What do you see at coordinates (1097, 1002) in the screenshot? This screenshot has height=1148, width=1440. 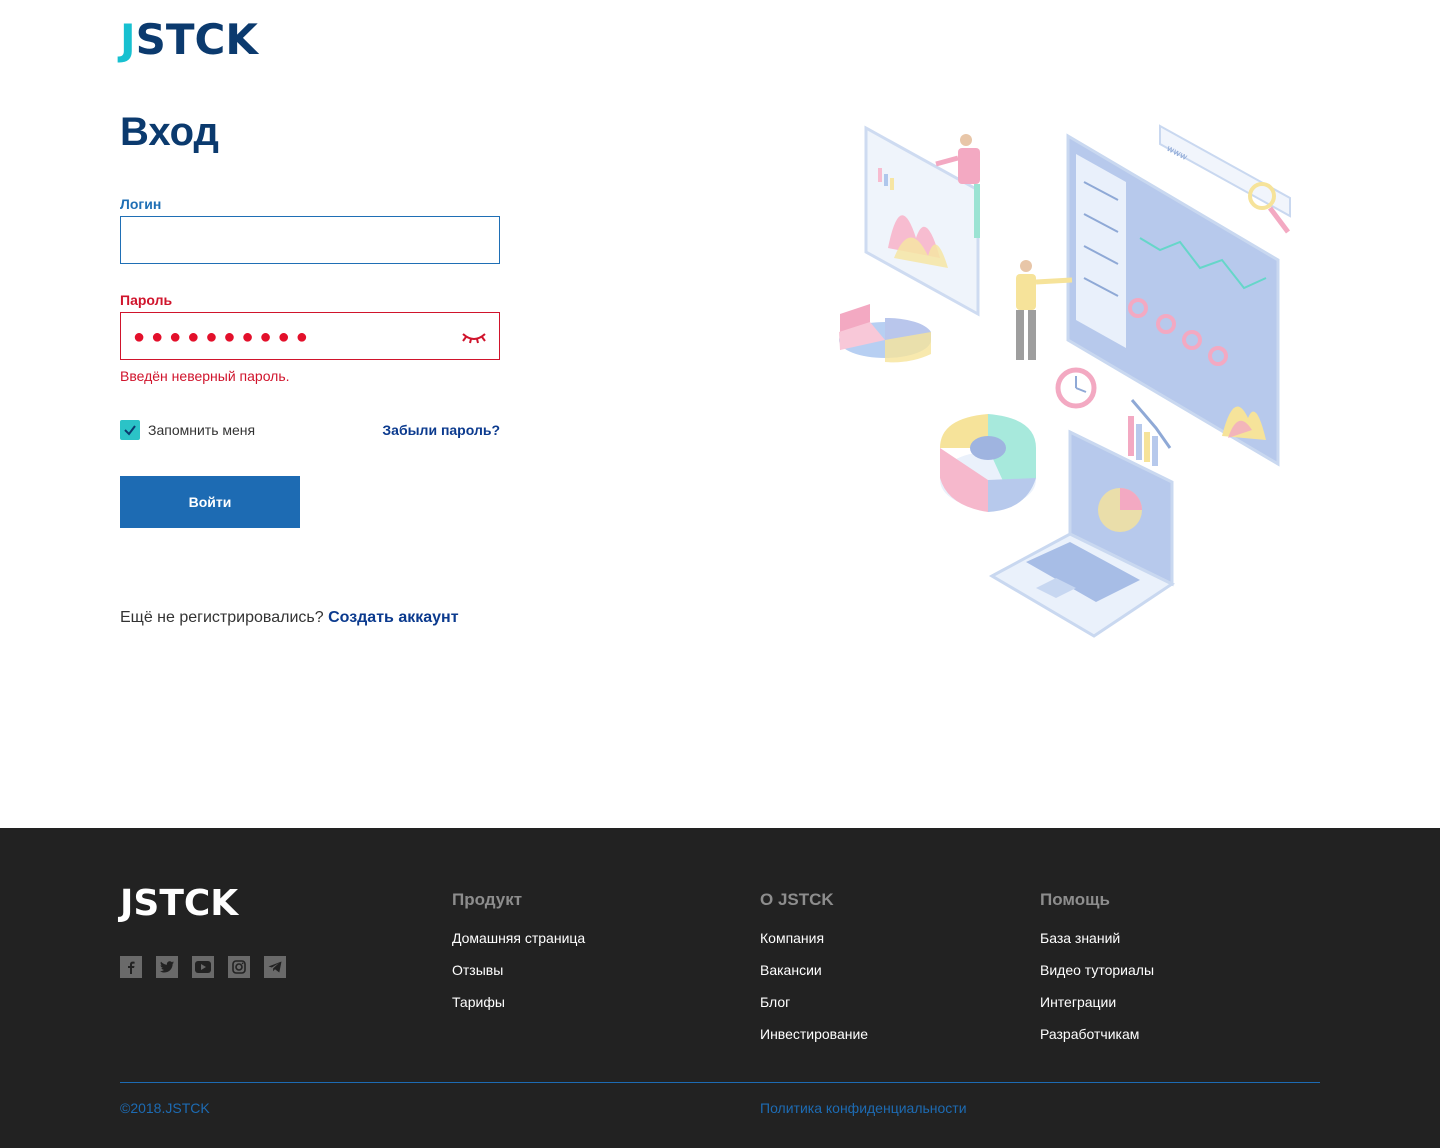 I see `footer-link-integrations: Интеграции` at bounding box center [1097, 1002].